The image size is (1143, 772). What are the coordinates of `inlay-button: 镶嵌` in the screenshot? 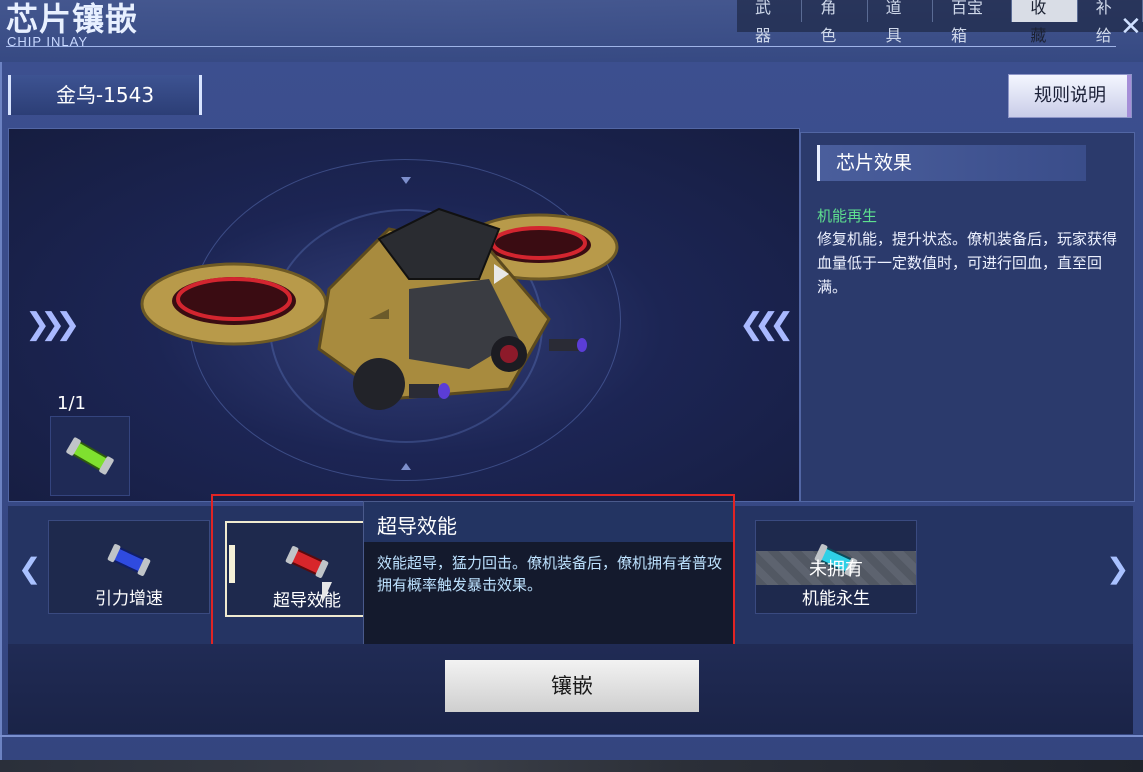 It's located at (572, 686).